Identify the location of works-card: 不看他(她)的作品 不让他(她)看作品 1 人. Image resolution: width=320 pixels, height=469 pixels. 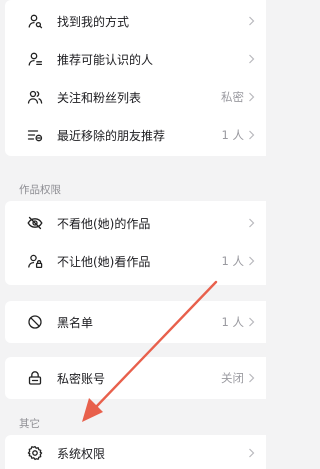
(135, 243).